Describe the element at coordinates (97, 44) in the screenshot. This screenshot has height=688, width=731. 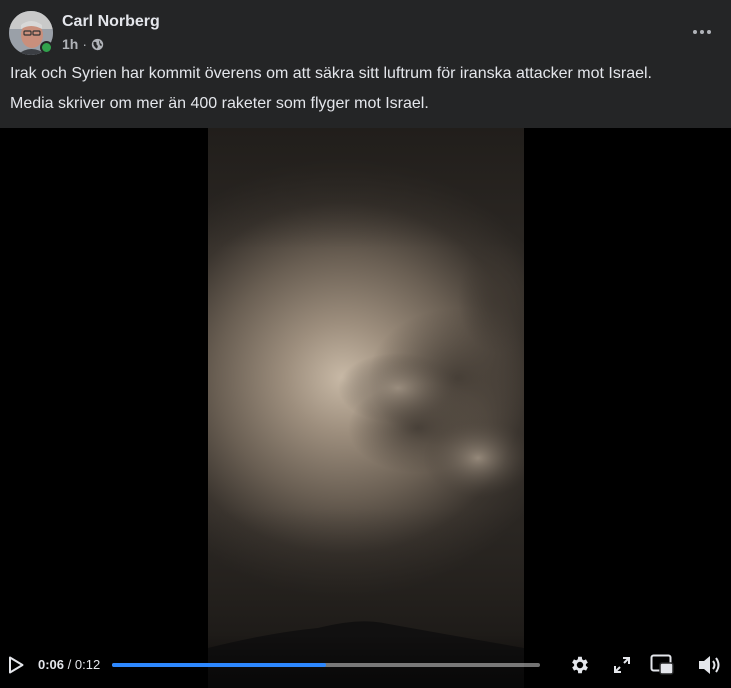
I see `globe-icon` at that location.